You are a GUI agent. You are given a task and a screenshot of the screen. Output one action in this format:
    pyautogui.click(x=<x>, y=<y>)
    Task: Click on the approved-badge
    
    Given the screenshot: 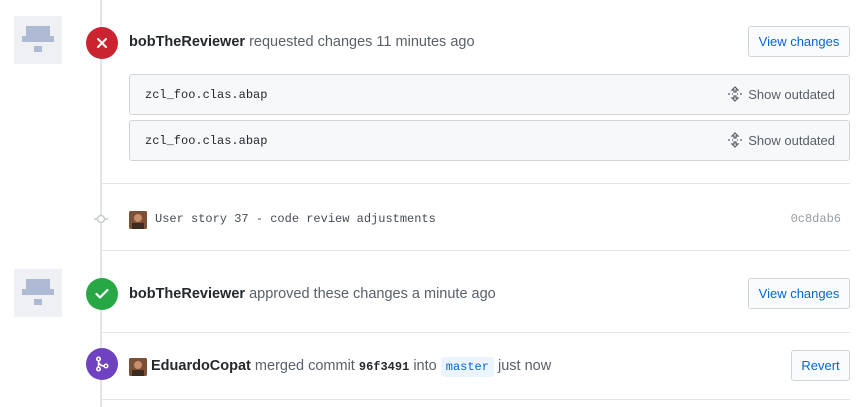 What is the action you would take?
    pyautogui.click(x=102, y=294)
    